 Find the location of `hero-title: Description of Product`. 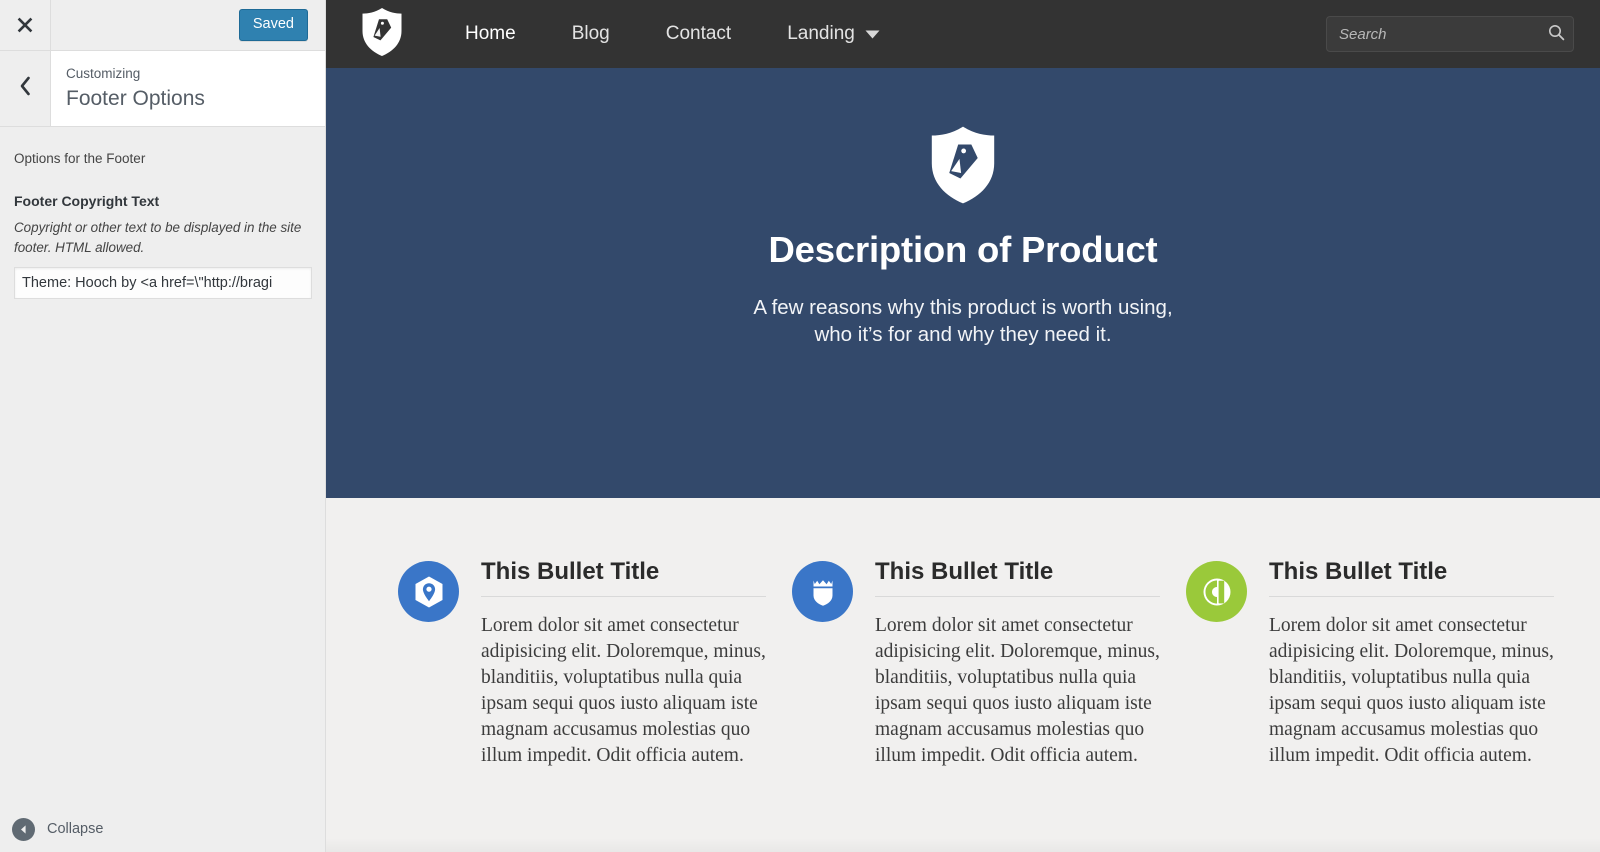

hero-title: Description of Product is located at coordinates (963, 249).